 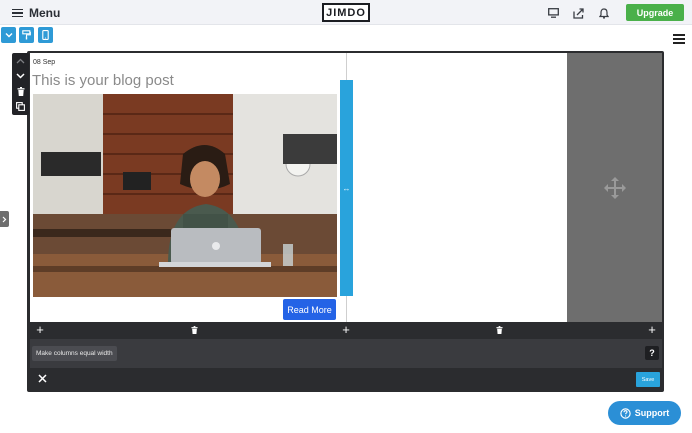 What do you see at coordinates (45, 13) in the screenshot?
I see `menu-label: Menu` at bounding box center [45, 13].